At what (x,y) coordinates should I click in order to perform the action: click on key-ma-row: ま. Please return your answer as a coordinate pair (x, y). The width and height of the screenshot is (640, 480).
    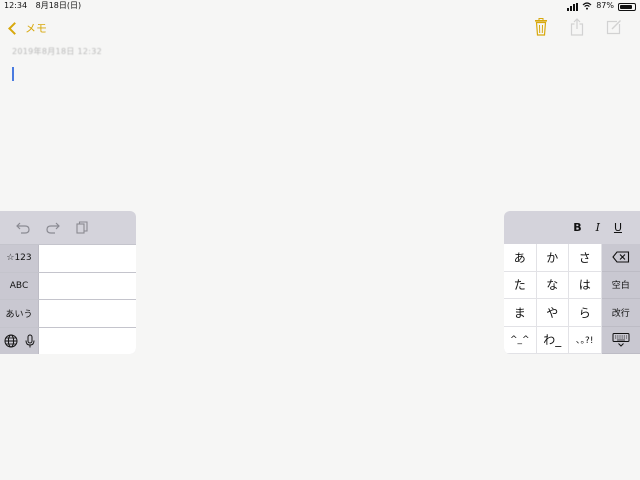
    Looking at the image, I should click on (520, 313).